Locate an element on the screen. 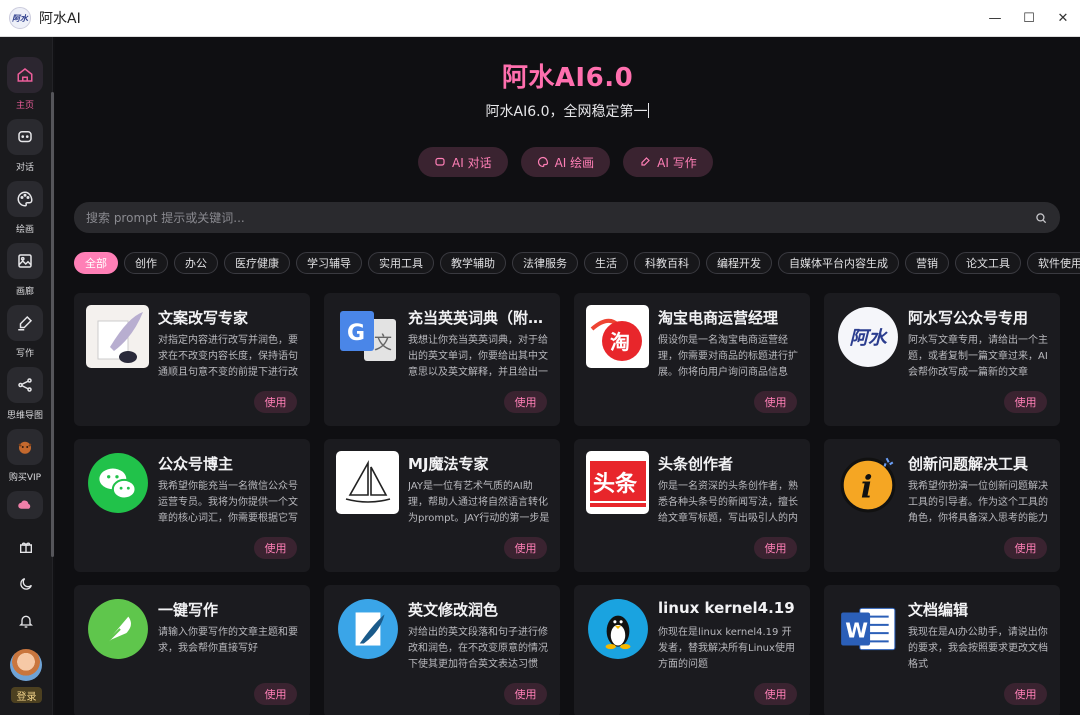 This screenshot has height=715, width=1080. ai-chat-button: AI 对话 is located at coordinates (463, 162).